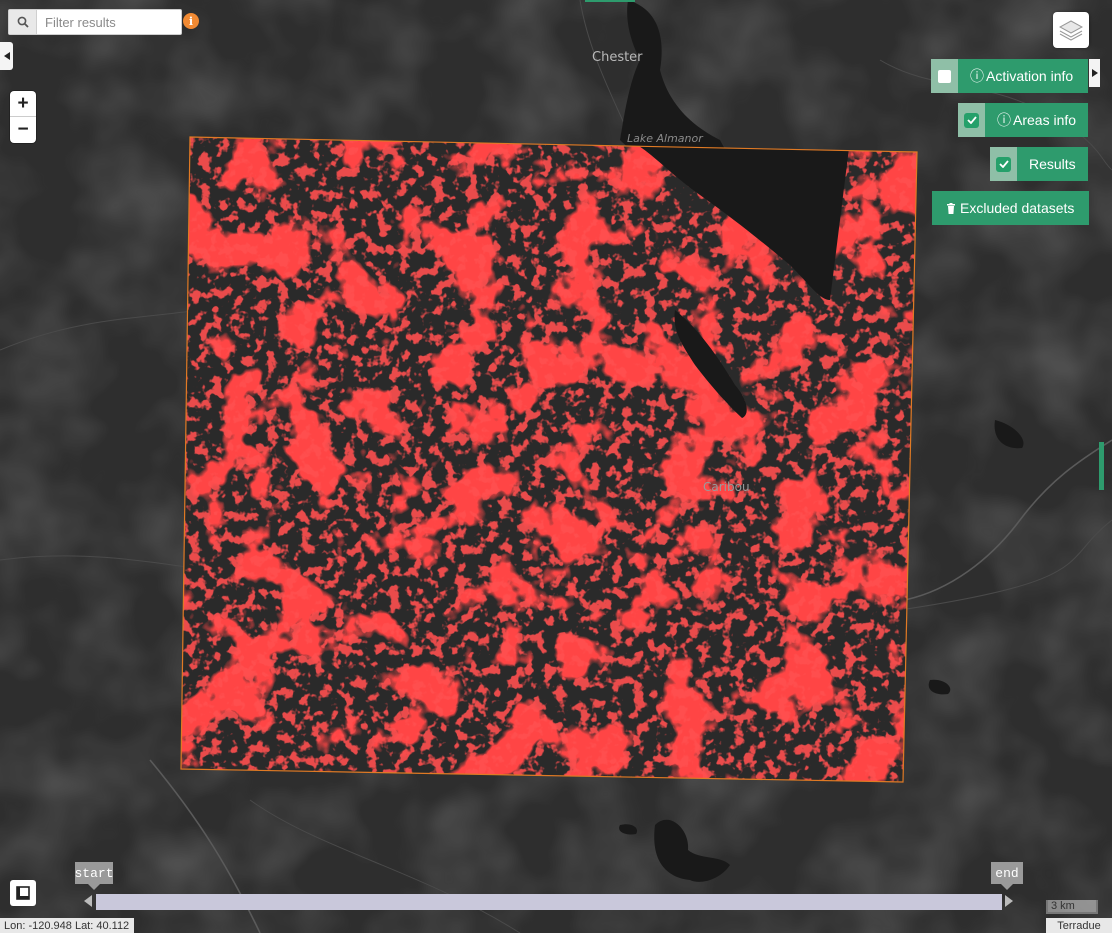  I want to click on collapse-left-panel-button, so click(6, 56).